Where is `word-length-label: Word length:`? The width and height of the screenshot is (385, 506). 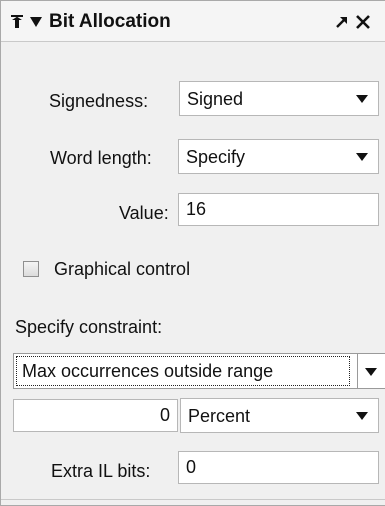 word-length-label: Word length: is located at coordinates (101, 158).